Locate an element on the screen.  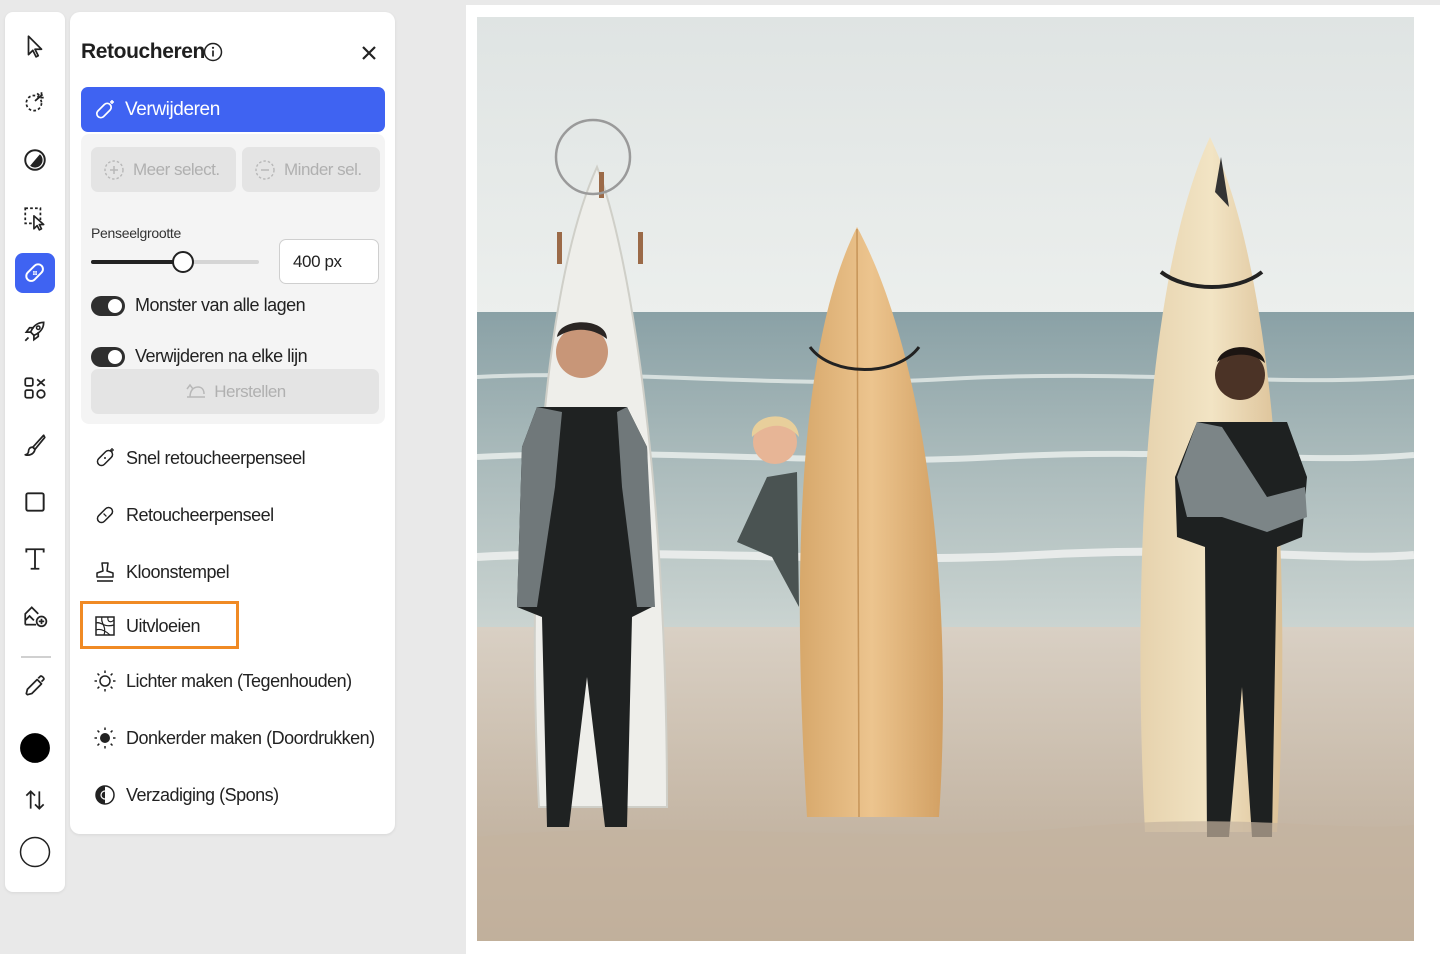
tool-item-label: Lichter maken (Tegenhouden) is located at coordinates (239, 680).